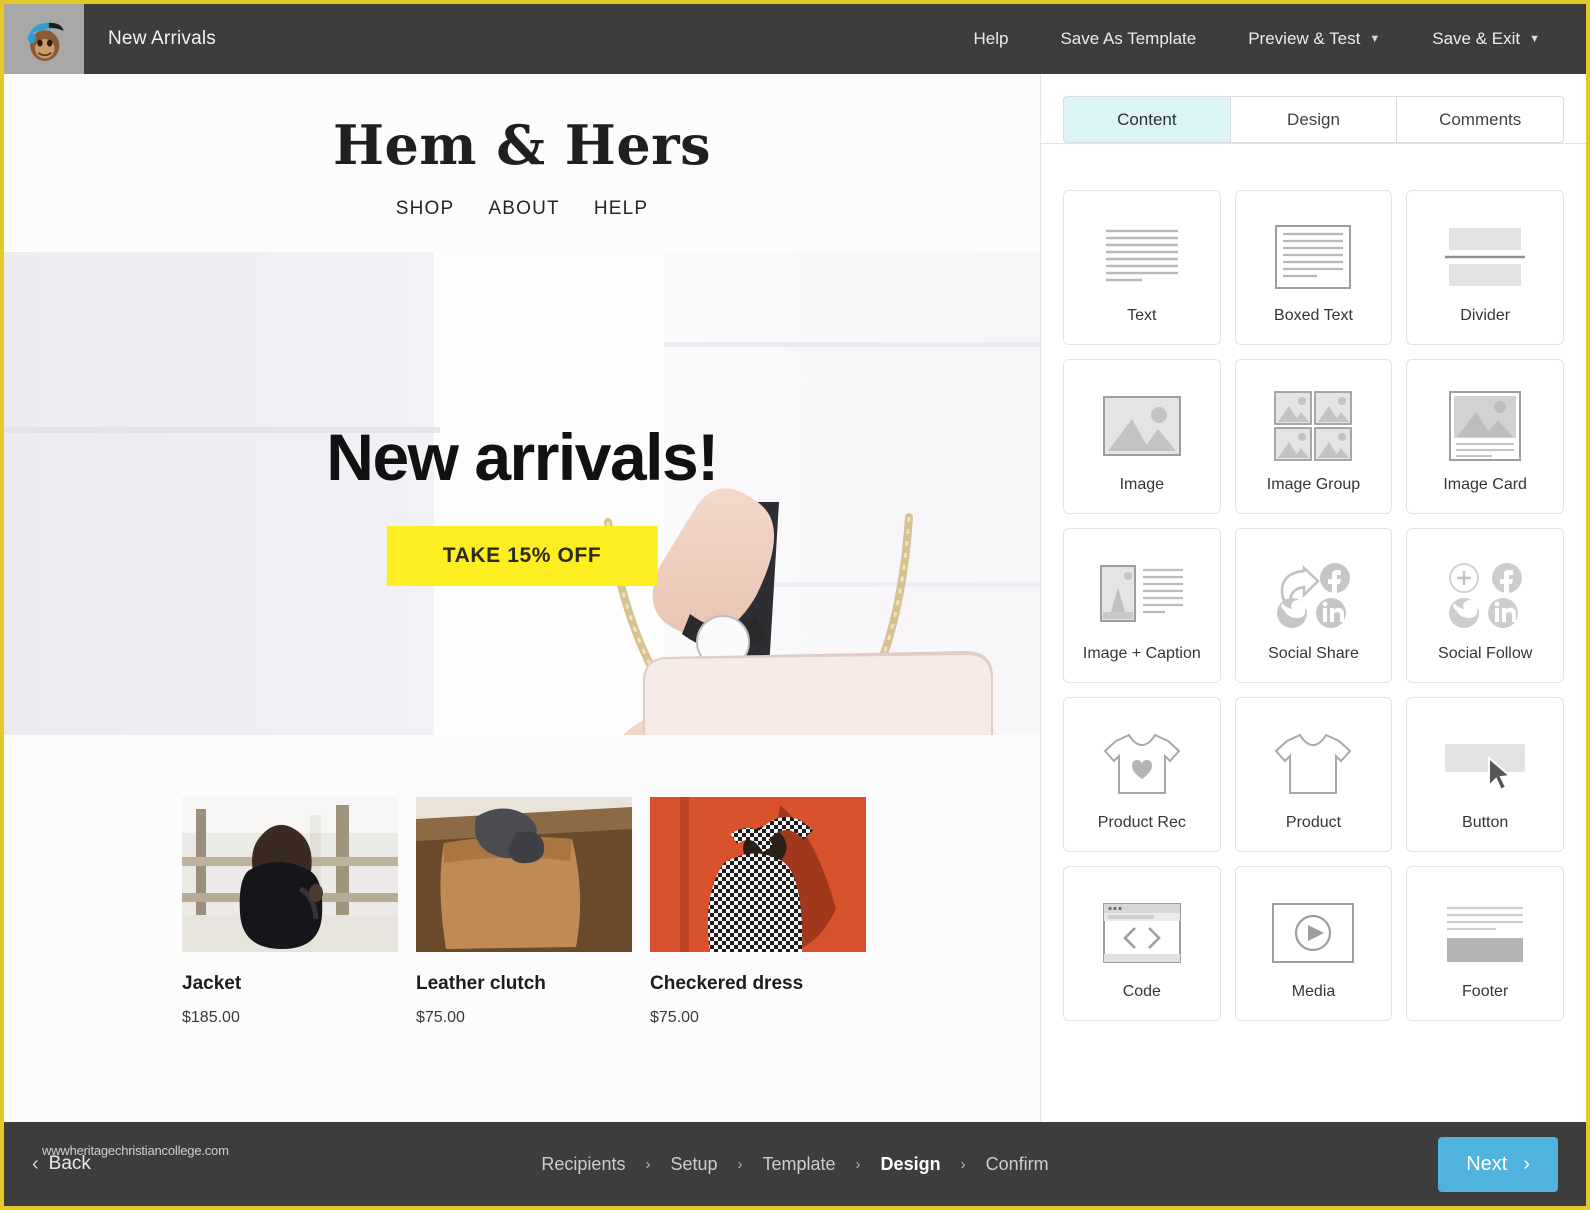  I want to click on email-nav-help: HELP, so click(621, 209).